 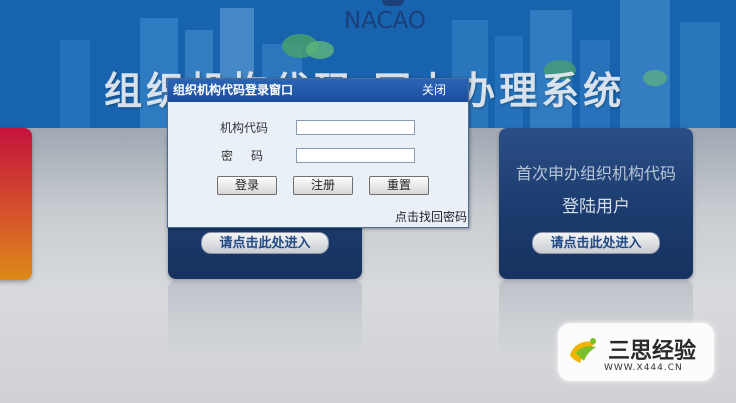 I want to click on right-enter-button: 请点击此处进入, so click(x=596, y=243).